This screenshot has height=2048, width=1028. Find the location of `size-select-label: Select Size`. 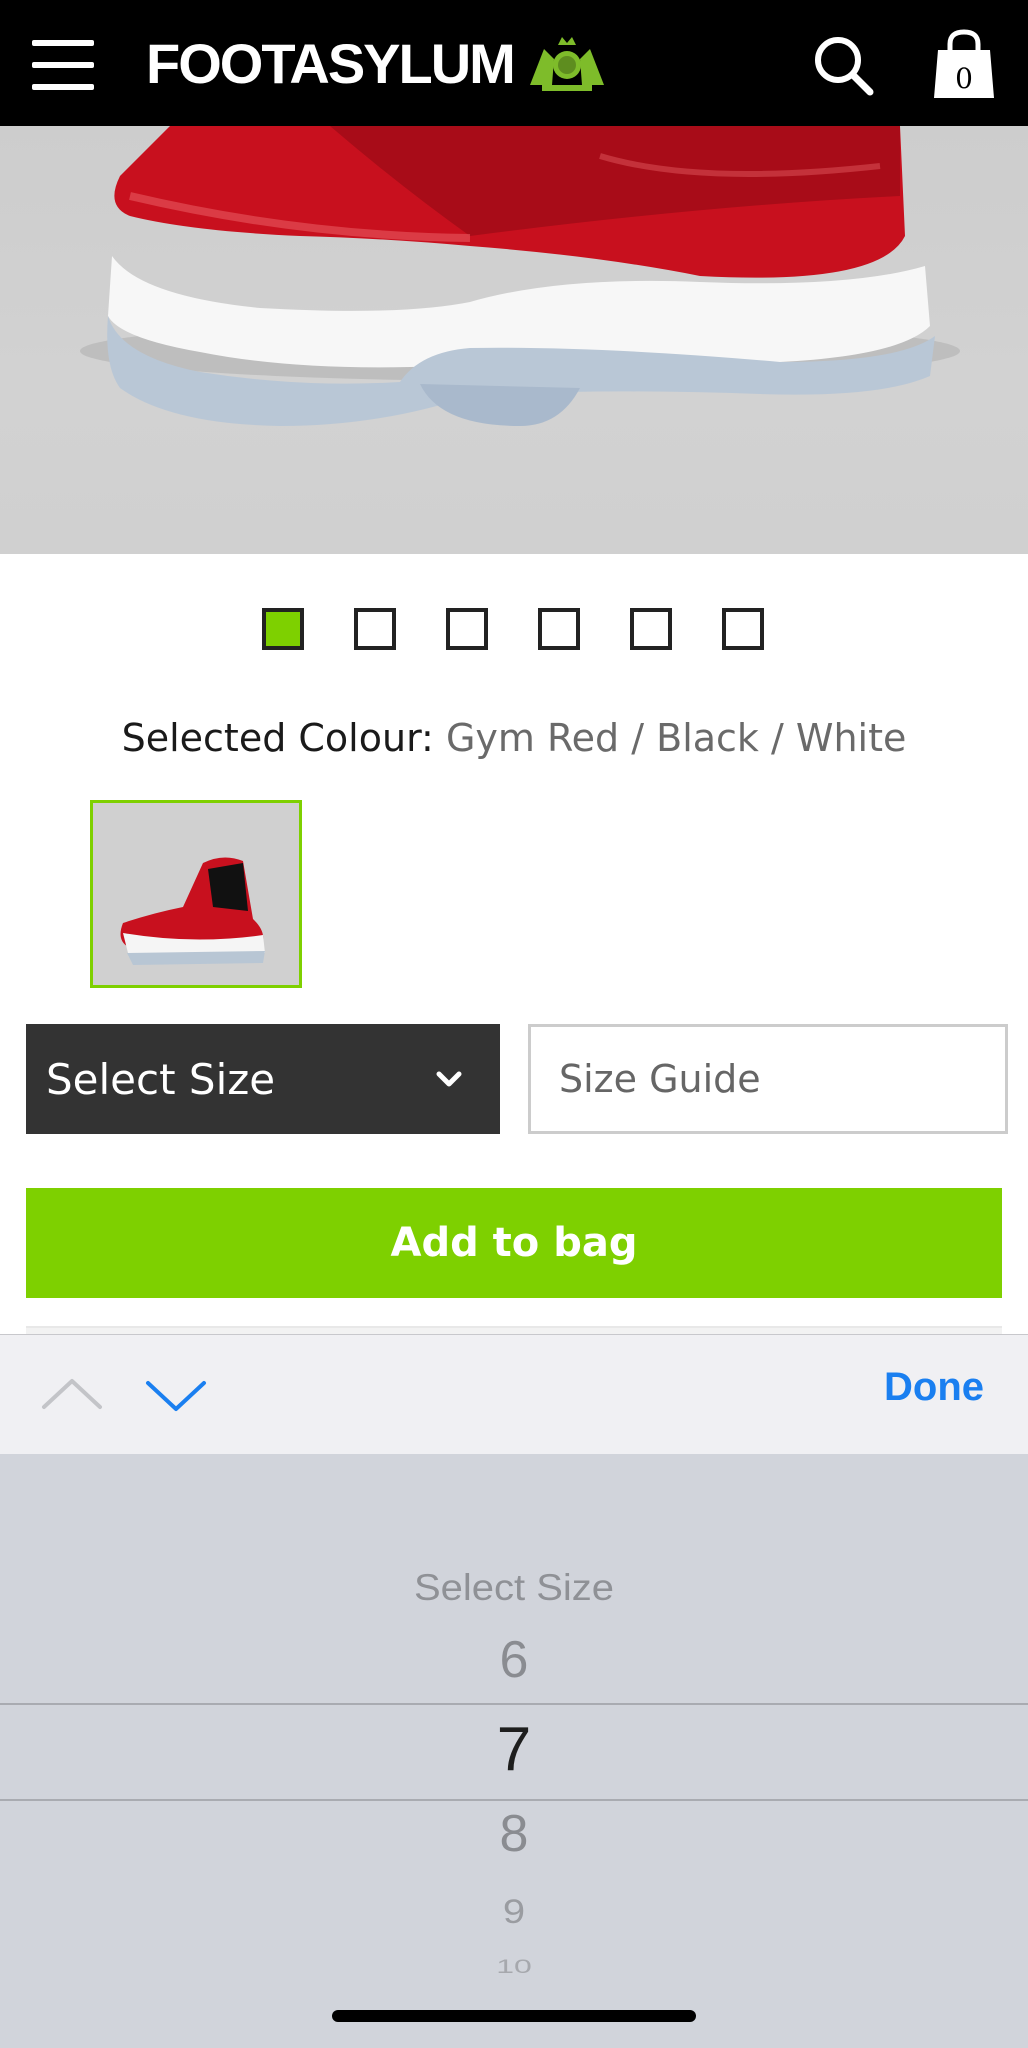

size-select-label: Select Size is located at coordinates (161, 1079).